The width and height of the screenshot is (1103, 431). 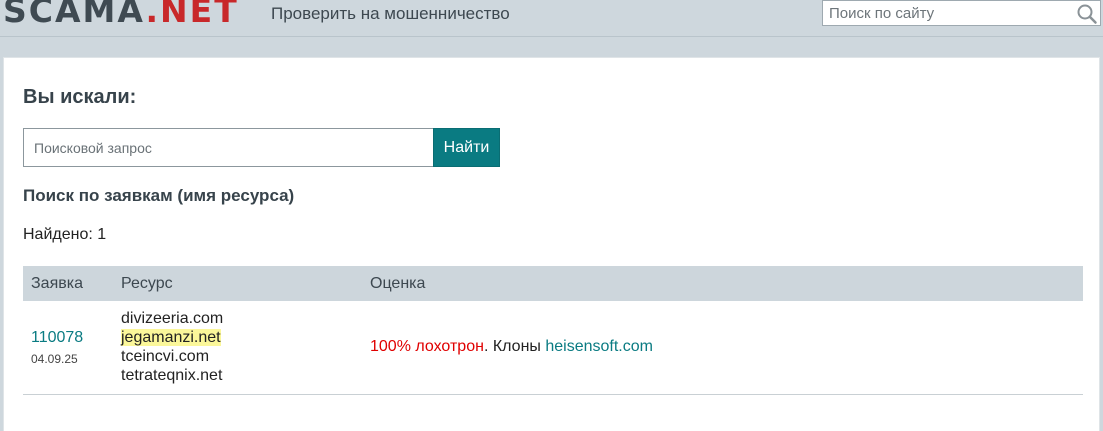 What do you see at coordinates (65, 234) in the screenshot?
I see `results-count: Найдено: 1` at bounding box center [65, 234].